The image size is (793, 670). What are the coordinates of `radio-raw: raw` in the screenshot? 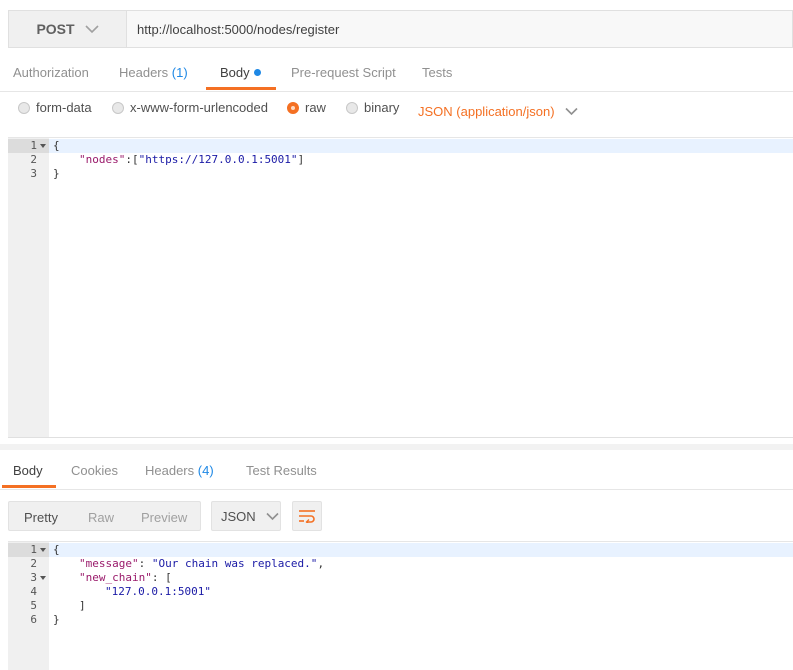 It's located at (306, 107).